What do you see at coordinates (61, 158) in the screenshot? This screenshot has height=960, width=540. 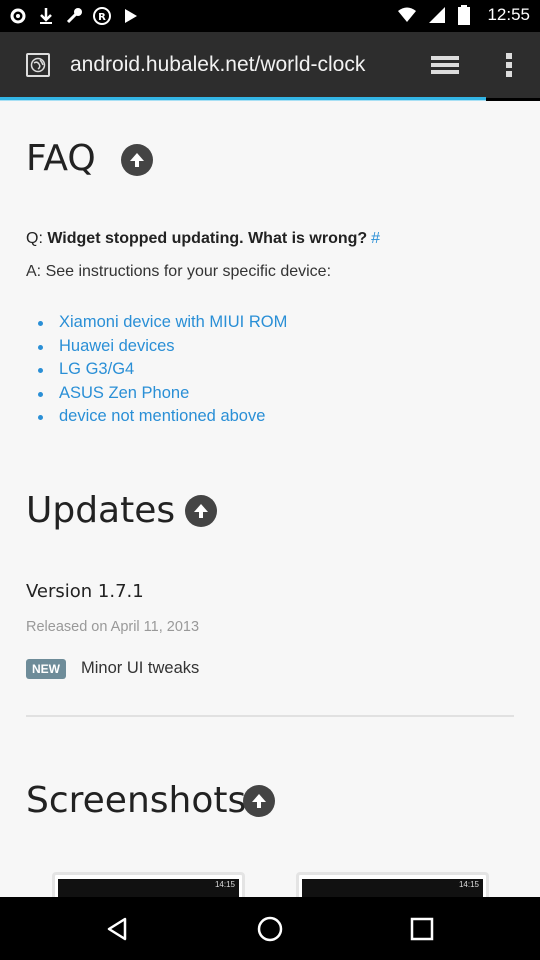 I see `faq-heading: FAQ` at bounding box center [61, 158].